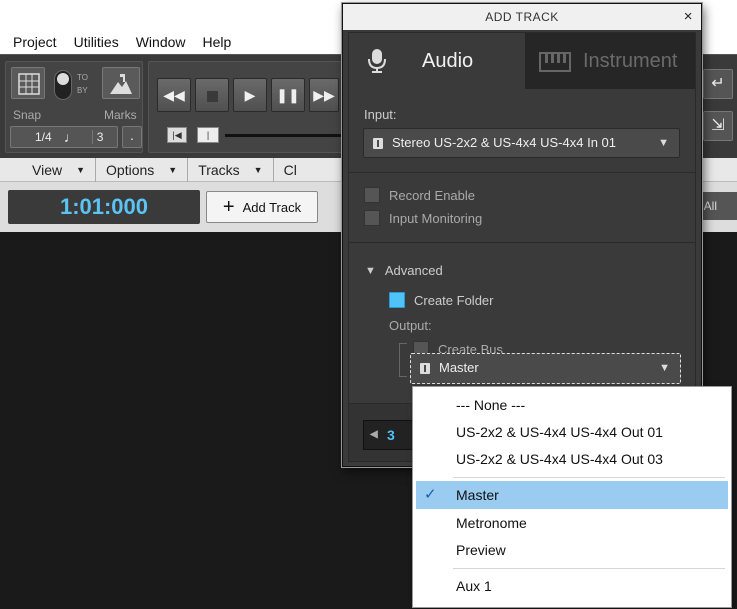 This screenshot has width=737, height=609. I want to click on go-to-start-button: |◀, so click(177, 135).